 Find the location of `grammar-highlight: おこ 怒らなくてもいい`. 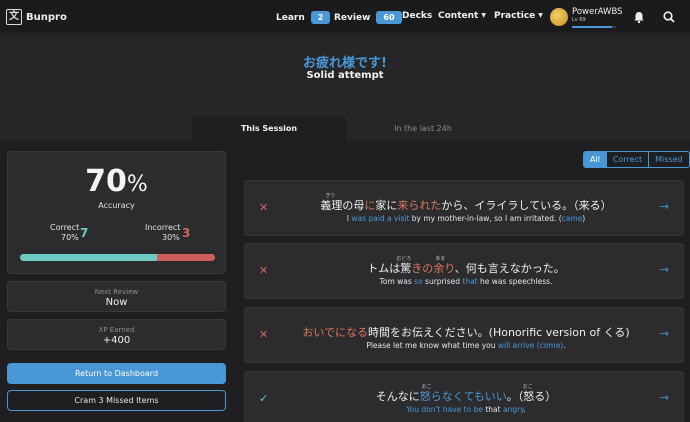

grammar-highlight: おこ 怒らなくてもいい is located at coordinates (463, 393).